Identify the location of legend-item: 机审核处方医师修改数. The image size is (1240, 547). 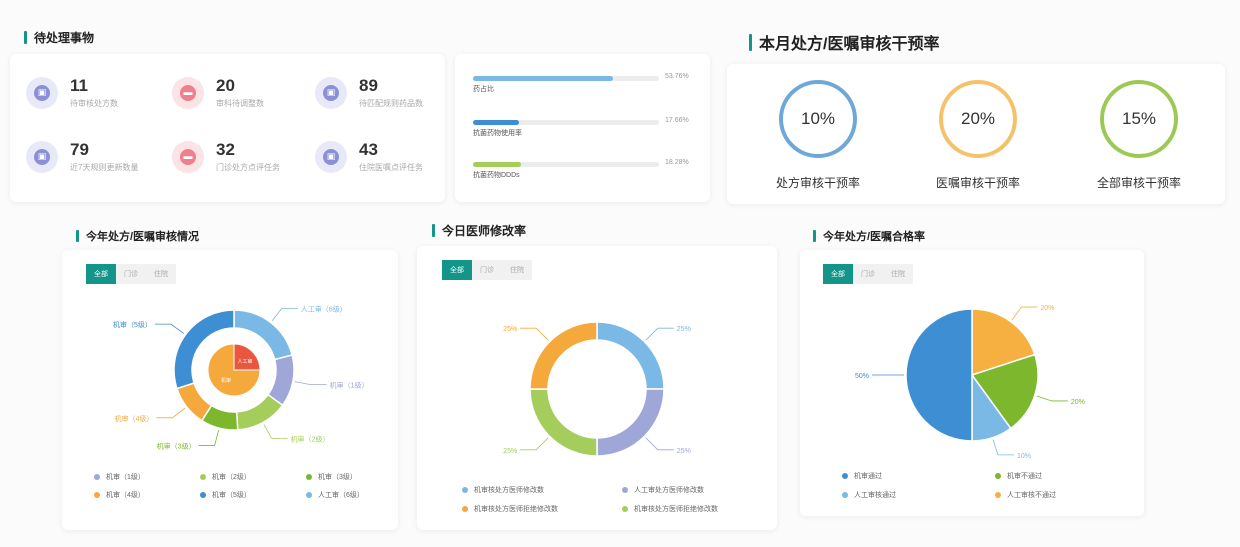
(503, 490).